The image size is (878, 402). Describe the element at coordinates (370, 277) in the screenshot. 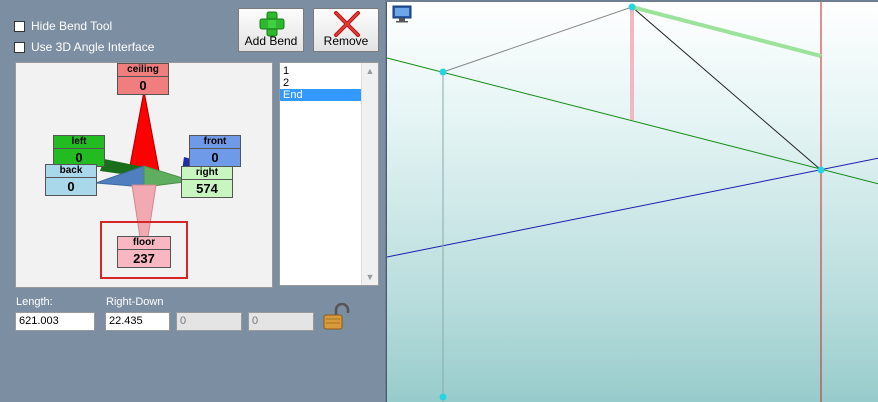

I see `scroll-down-icon: ▼` at that location.